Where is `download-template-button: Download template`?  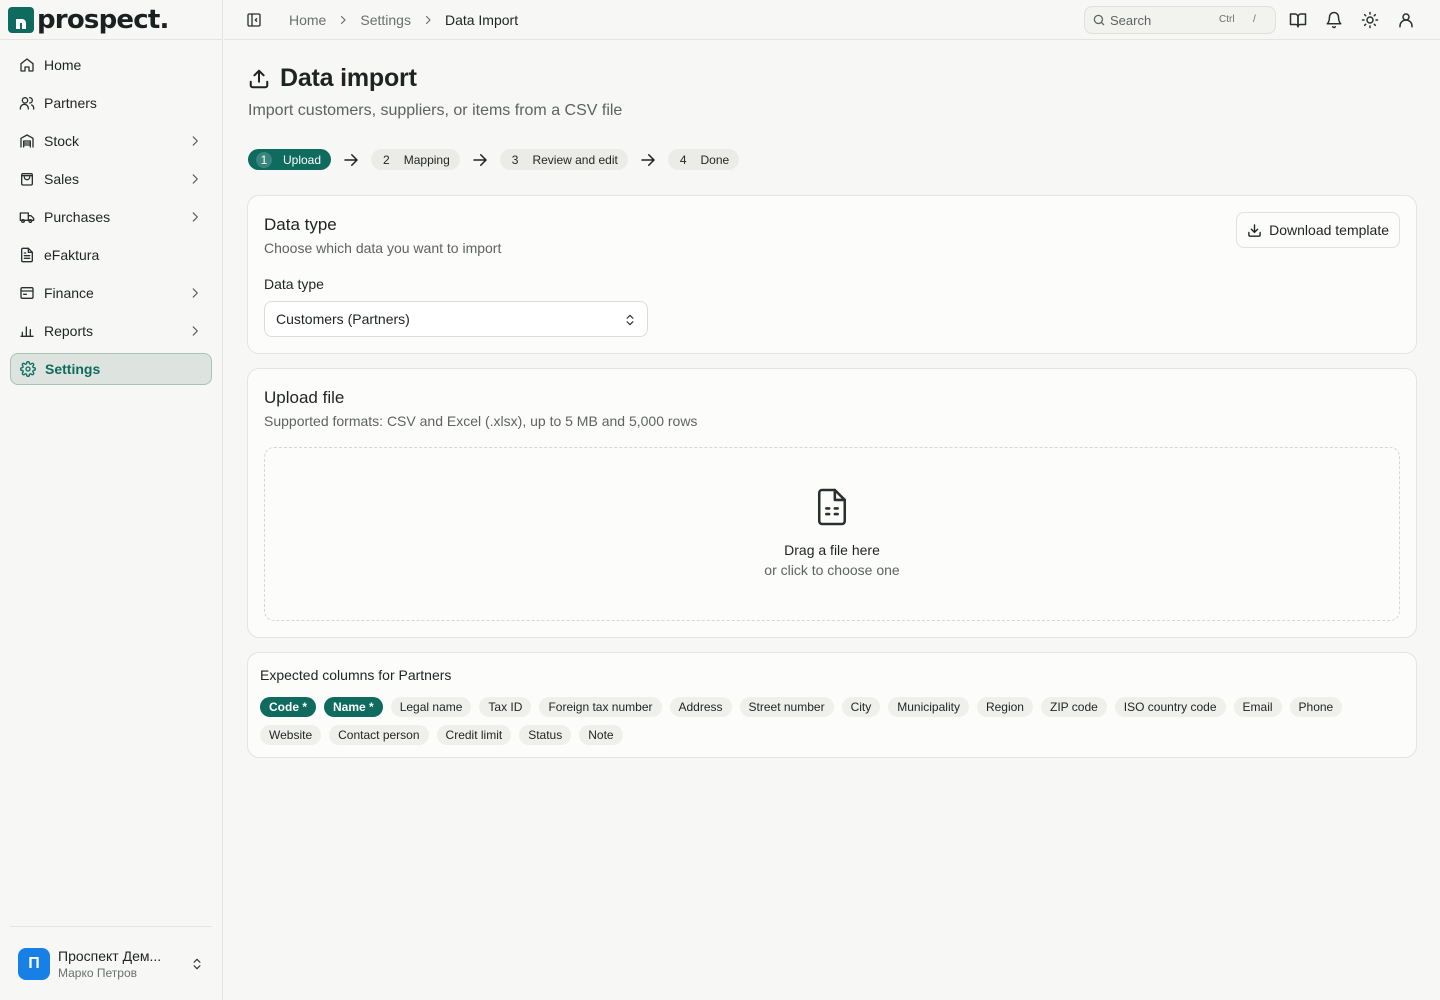
download-template-button: Download template is located at coordinates (1318, 230).